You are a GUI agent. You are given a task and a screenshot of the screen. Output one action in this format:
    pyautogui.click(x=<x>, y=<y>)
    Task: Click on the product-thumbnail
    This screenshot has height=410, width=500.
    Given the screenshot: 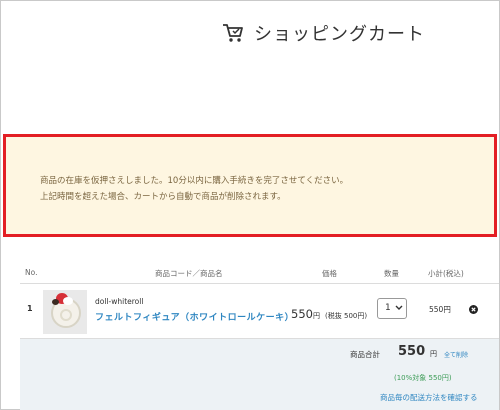 What is the action you would take?
    pyautogui.click(x=65, y=312)
    